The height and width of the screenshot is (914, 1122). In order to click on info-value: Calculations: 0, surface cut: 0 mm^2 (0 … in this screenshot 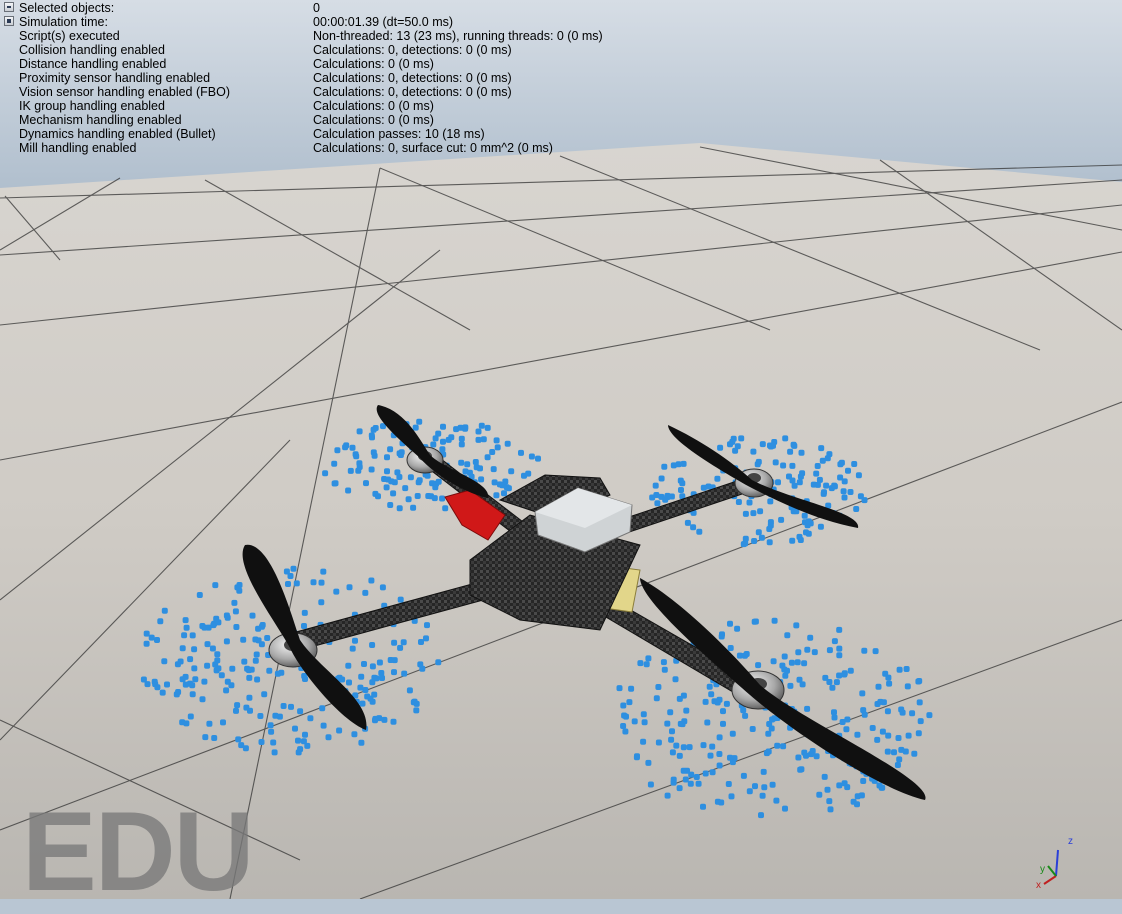, I will do `click(433, 148)`.